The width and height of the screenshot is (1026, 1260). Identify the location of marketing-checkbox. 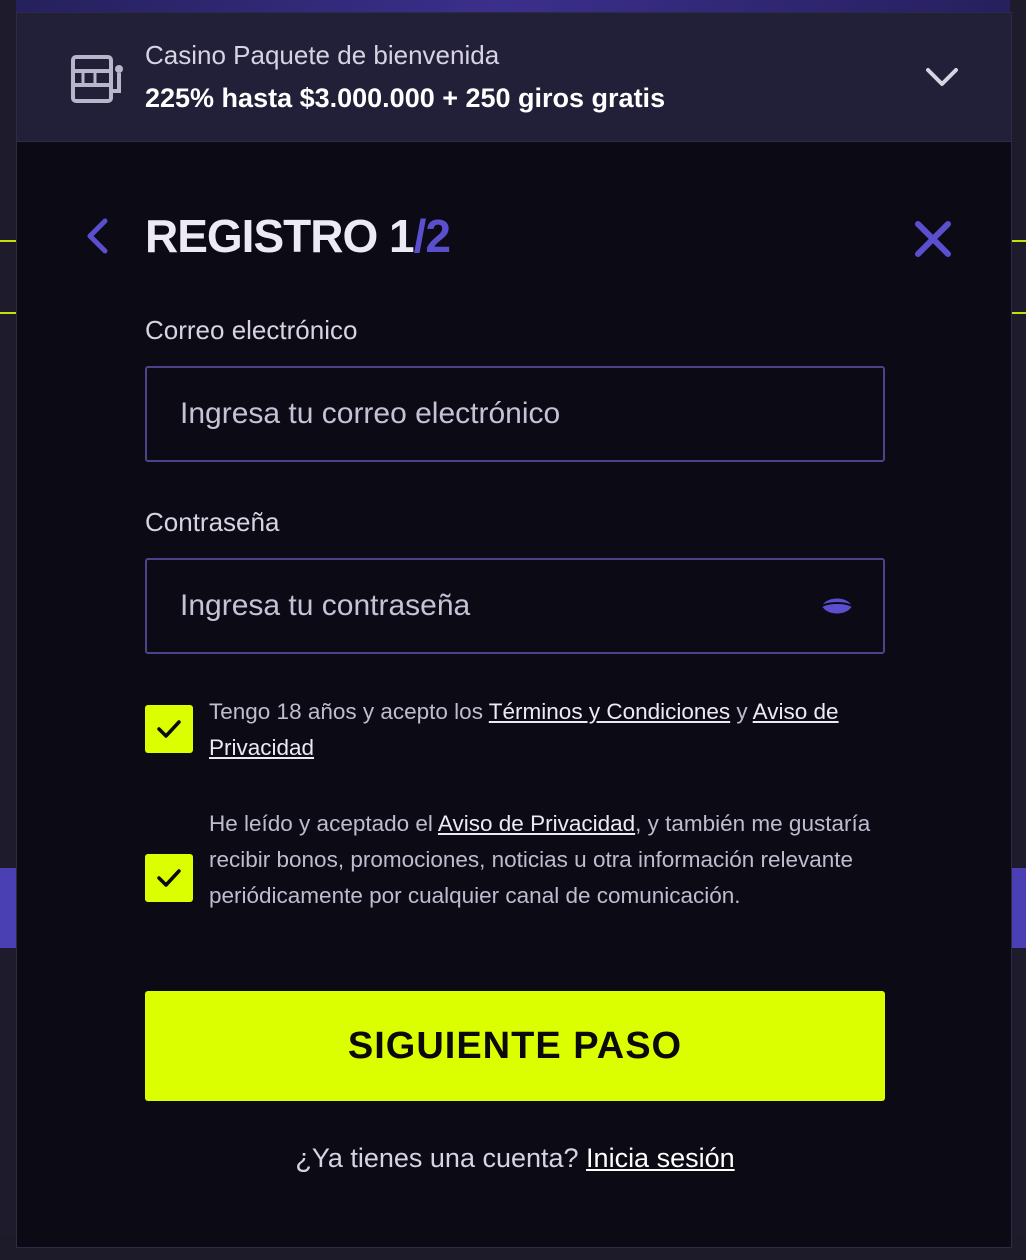
(169, 878).